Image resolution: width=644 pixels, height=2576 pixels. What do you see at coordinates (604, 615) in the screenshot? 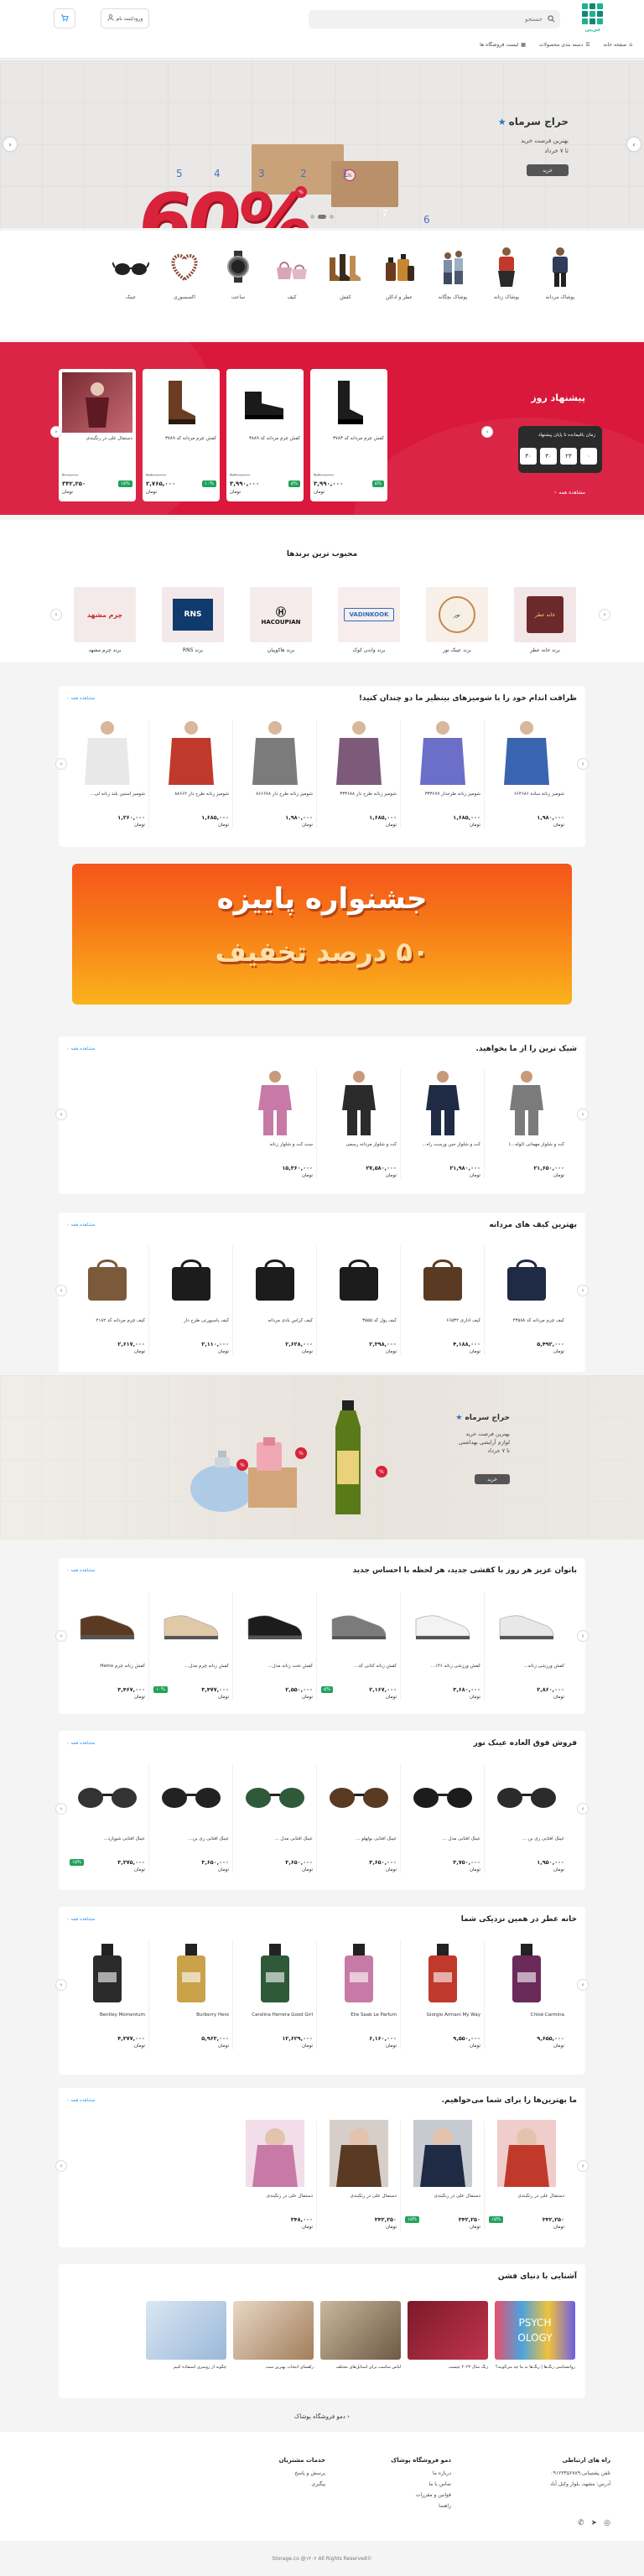
I see `brands-next-button: ›` at bounding box center [604, 615].